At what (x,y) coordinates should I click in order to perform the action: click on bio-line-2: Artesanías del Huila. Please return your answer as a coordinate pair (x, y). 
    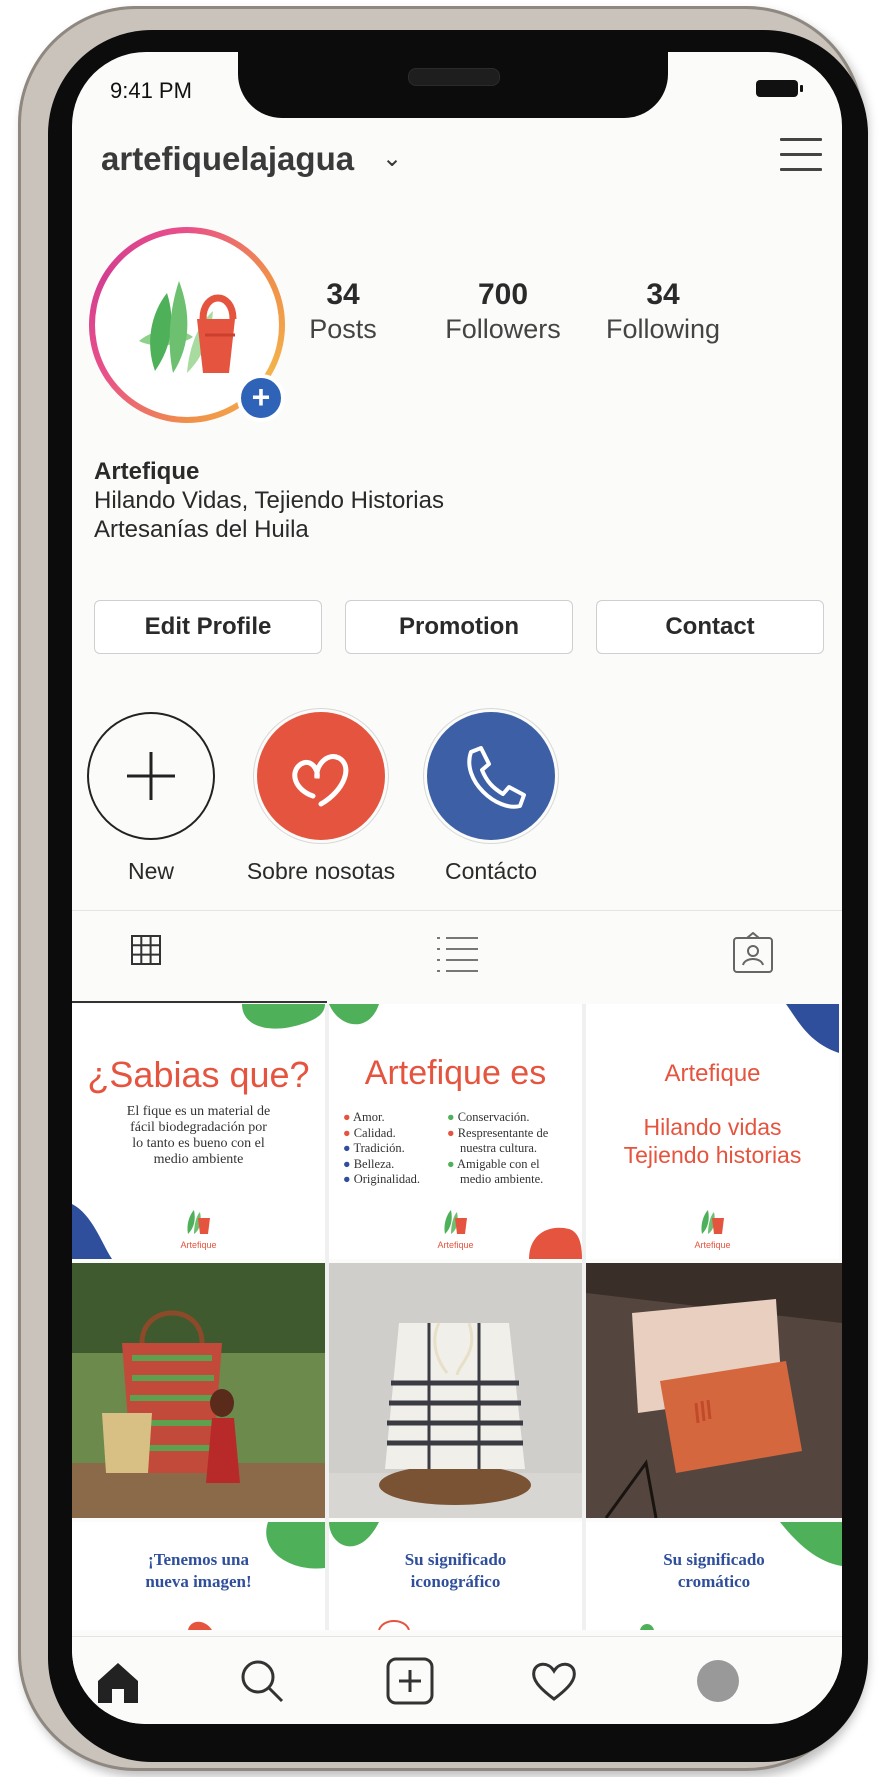
    Looking at the image, I should click on (201, 529).